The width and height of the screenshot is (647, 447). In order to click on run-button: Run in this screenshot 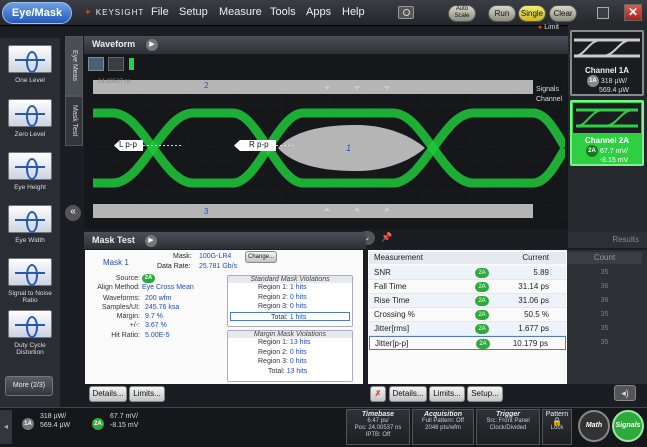, I will do `click(502, 13)`.